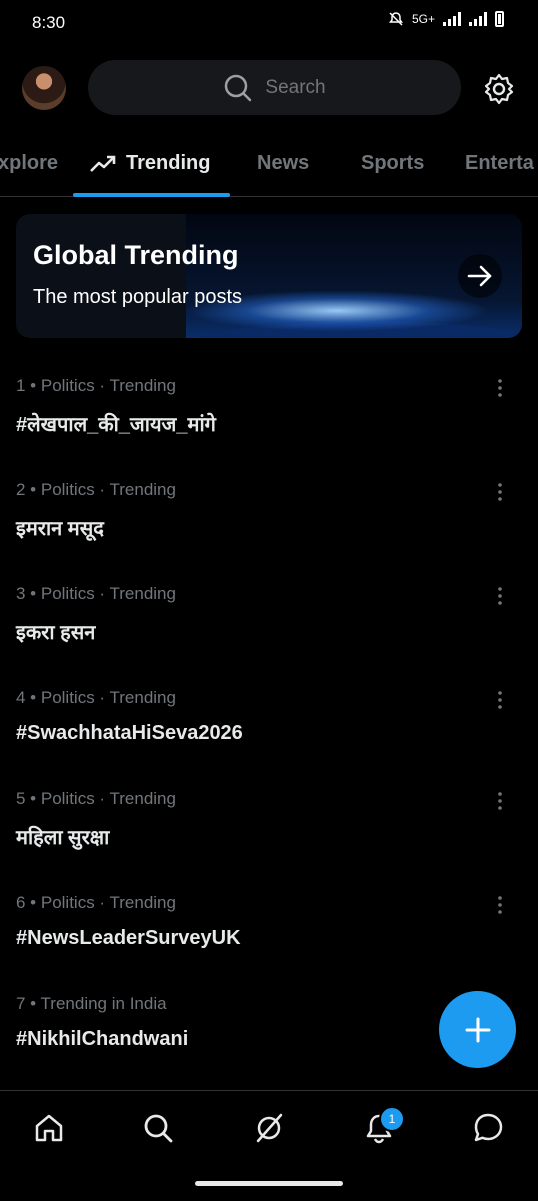 Image resolution: width=538 pixels, height=1201 pixels. What do you see at coordinates (60, 529) in the screenshot?
I see `trend-title: इमरान मसूद` at bounding box center [60, 529].